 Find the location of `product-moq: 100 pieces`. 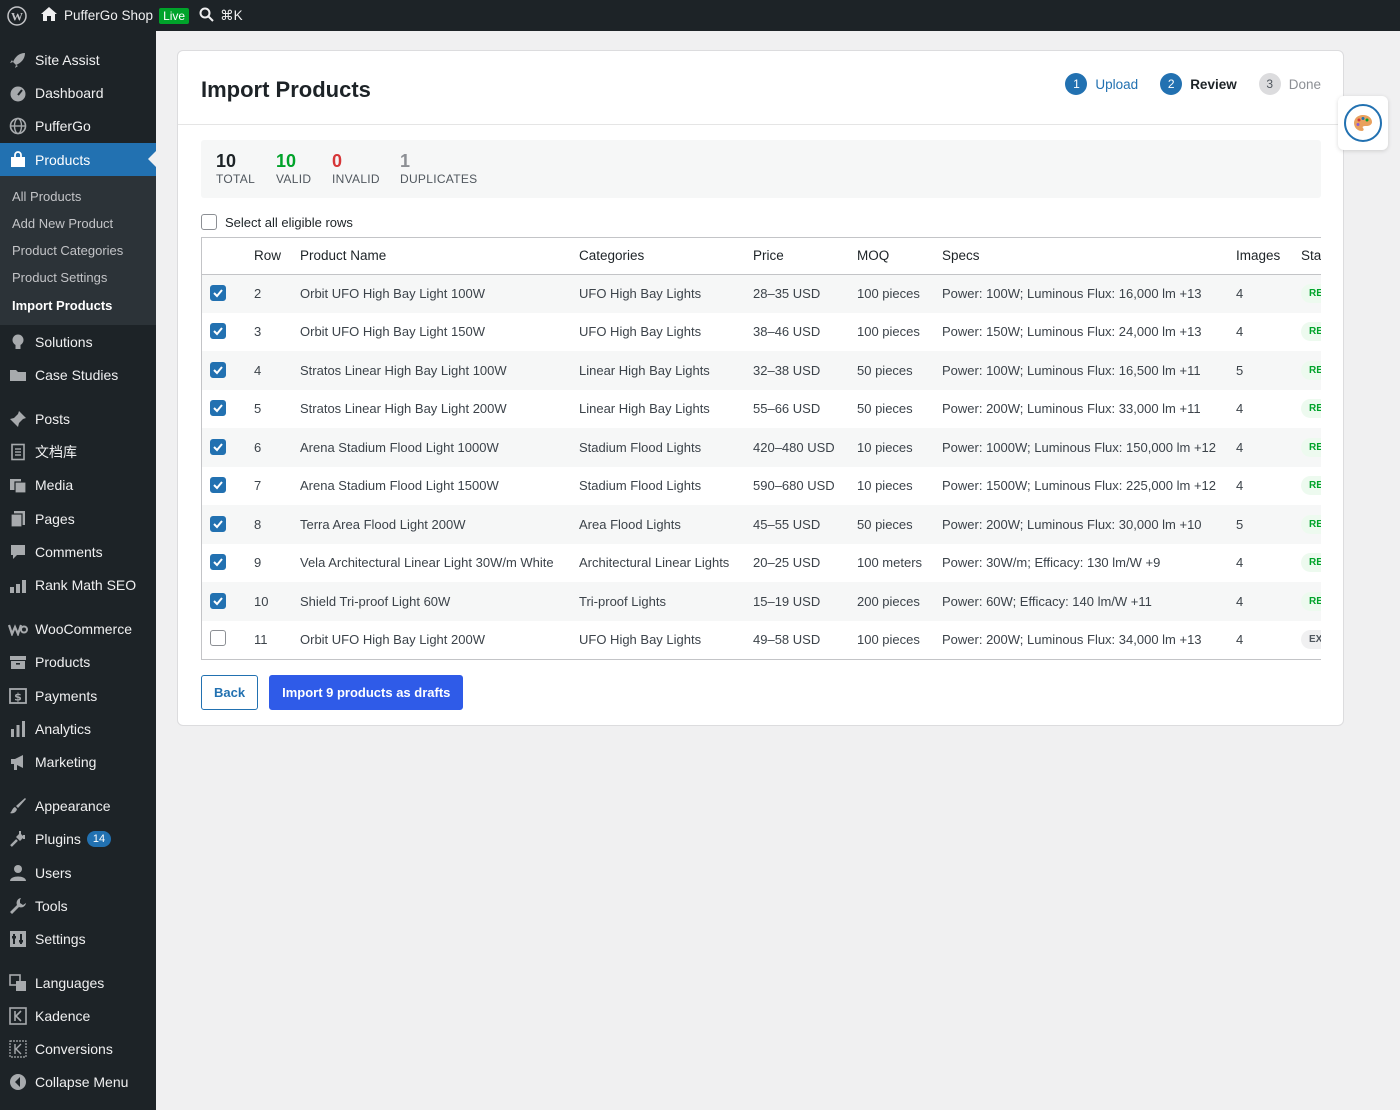

product-moq: 100 pieces is located at coordinates (888, 332).